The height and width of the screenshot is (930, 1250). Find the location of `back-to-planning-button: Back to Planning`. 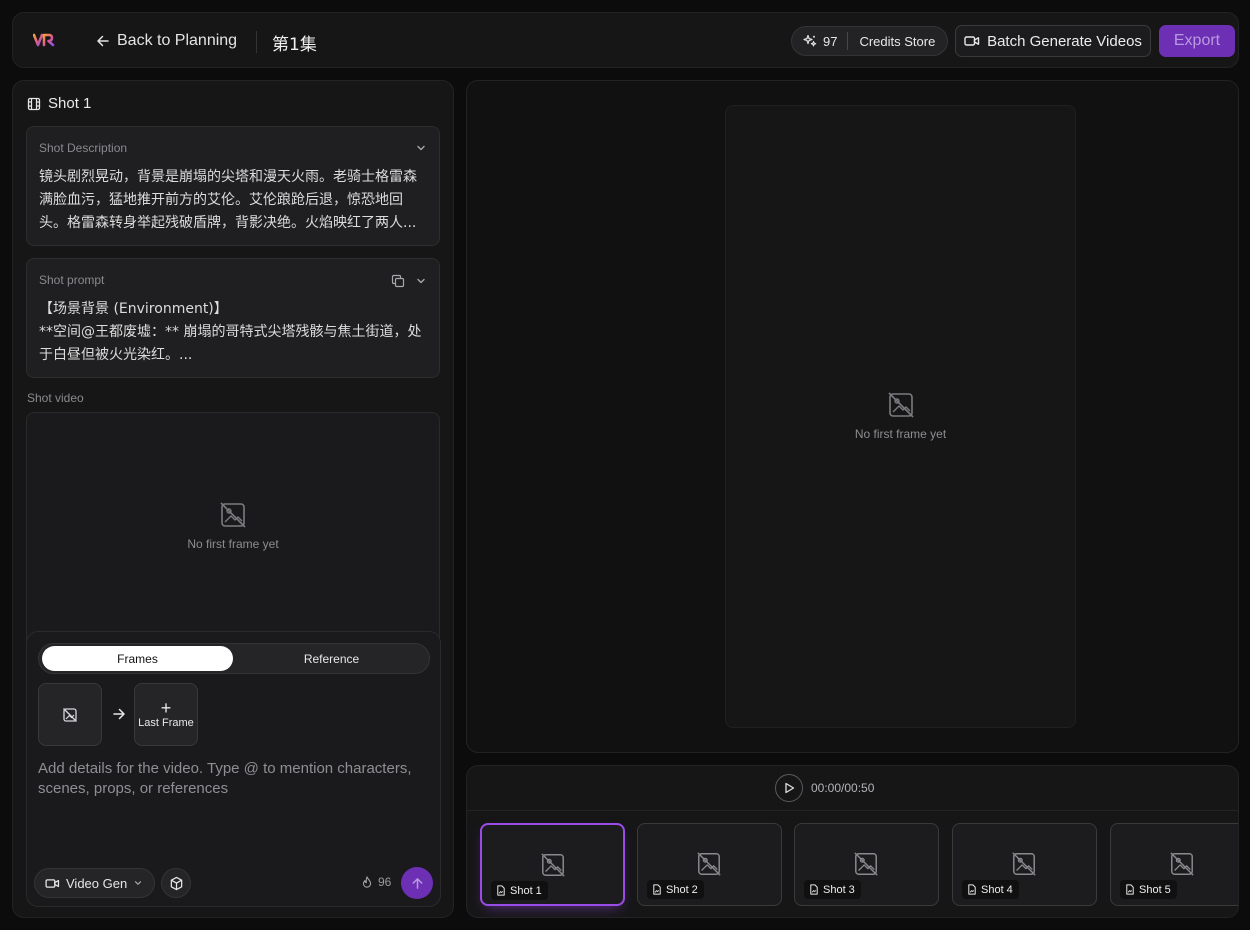

back-to-planning-button: Back to Planning is located at coordinates (166, 41).